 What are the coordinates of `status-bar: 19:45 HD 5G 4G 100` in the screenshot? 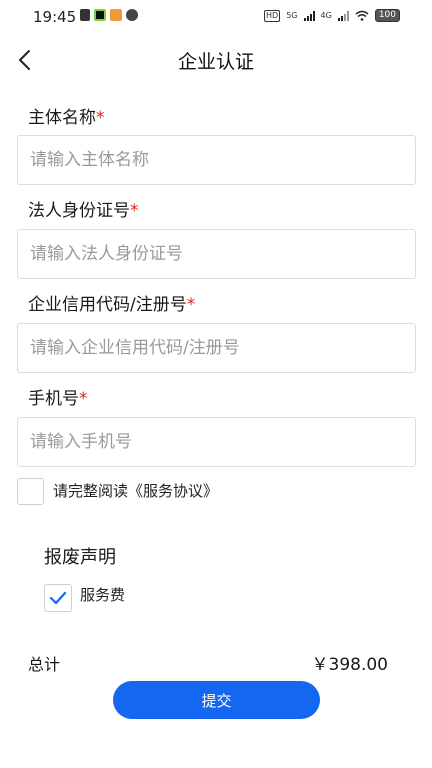 It's located at (216, 17).